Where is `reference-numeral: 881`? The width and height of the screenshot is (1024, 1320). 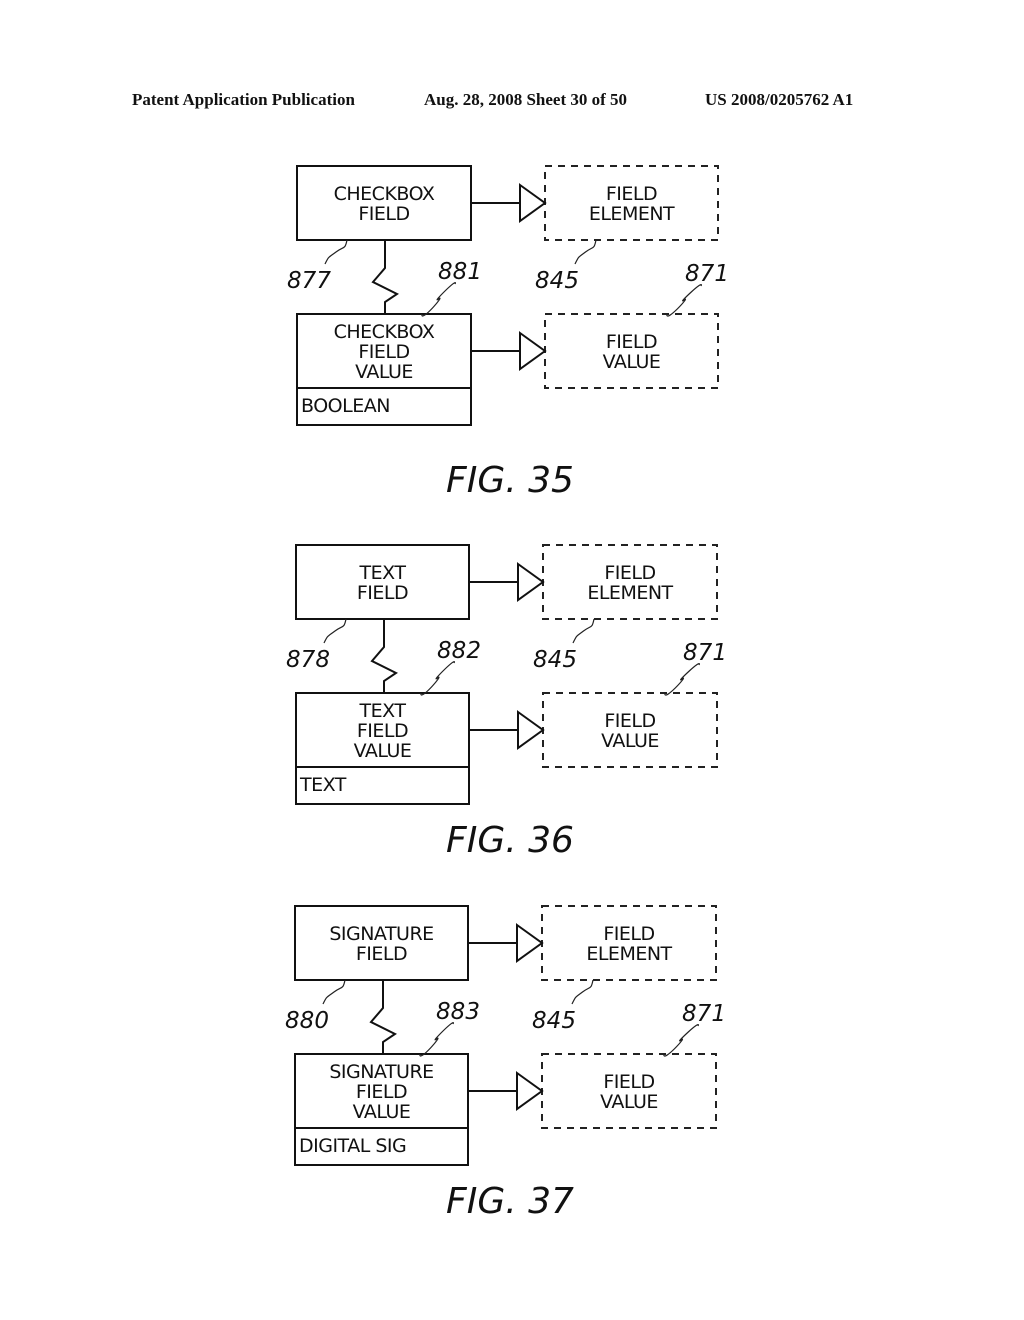 reference-numeral: 881 is located at coordinates (460, 272).